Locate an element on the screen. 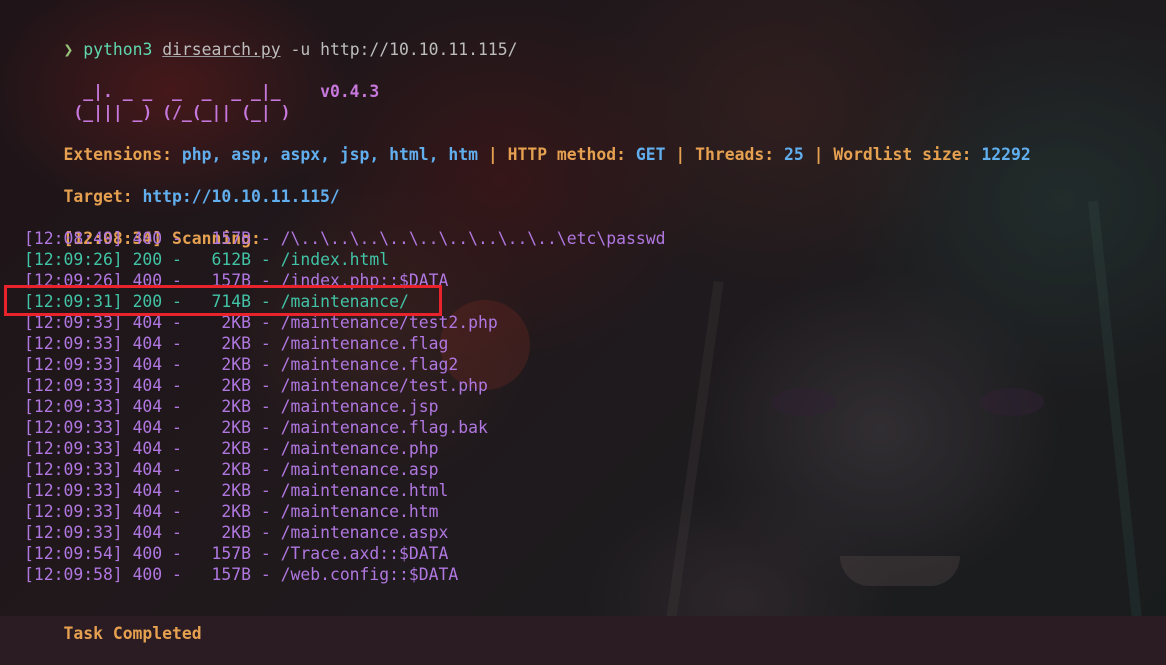  target-url: http://10.10.11.115/ is located at coordinates (241, 196).